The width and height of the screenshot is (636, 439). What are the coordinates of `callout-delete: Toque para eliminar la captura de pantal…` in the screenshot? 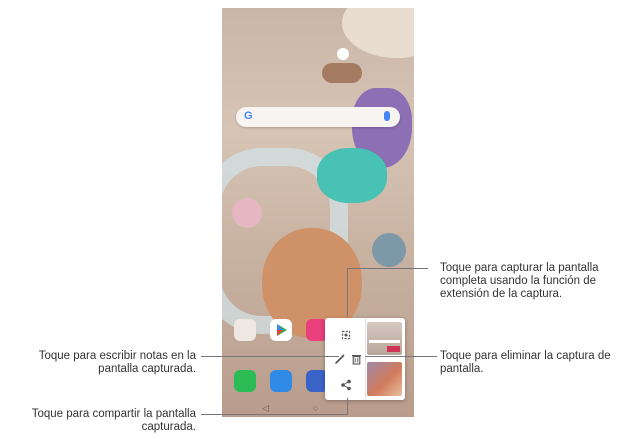 It's located at (525, 362).